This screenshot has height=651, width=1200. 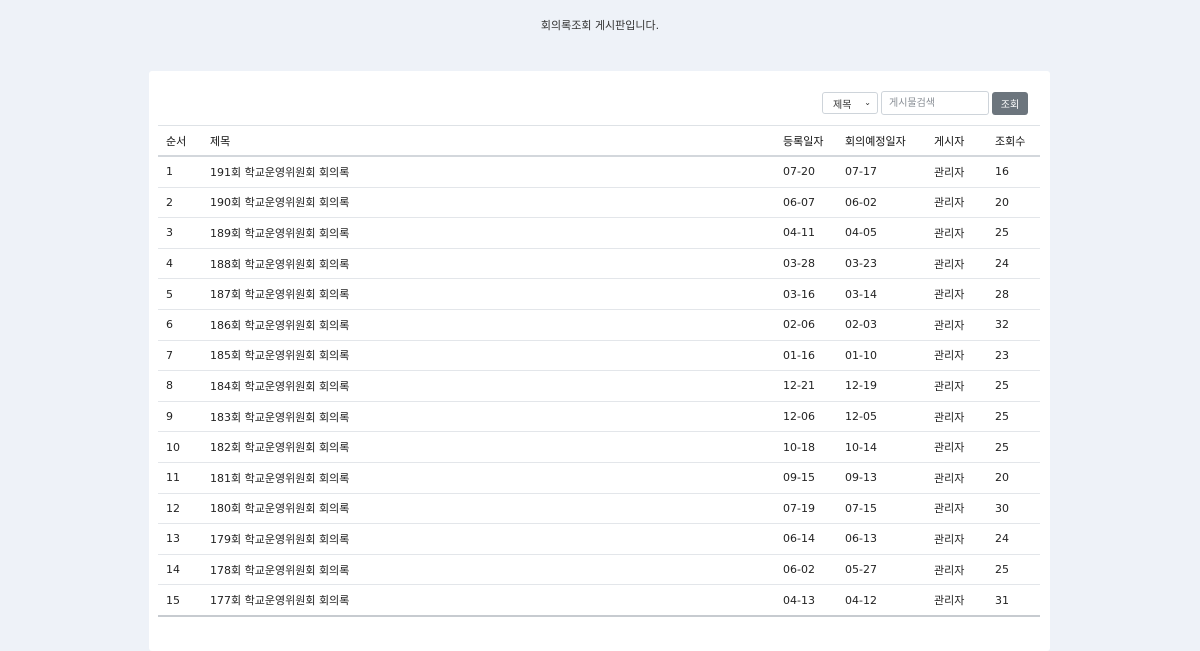 I want to click on row-registered-date-cell: 04-13, so click(x=806, y=600).